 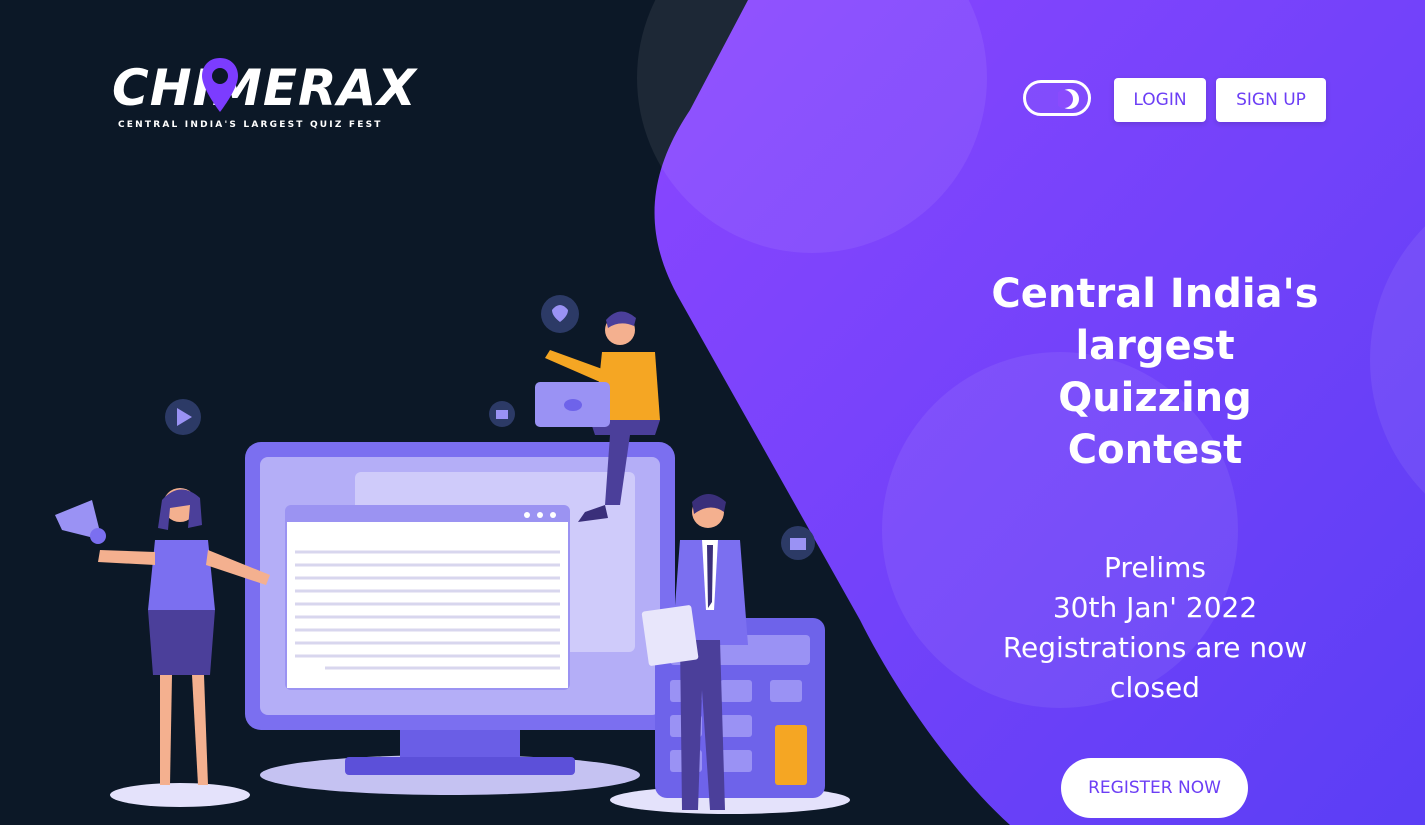 I want to click on register-now-button: REGISTER NOW, so click(x=1154, y=788).